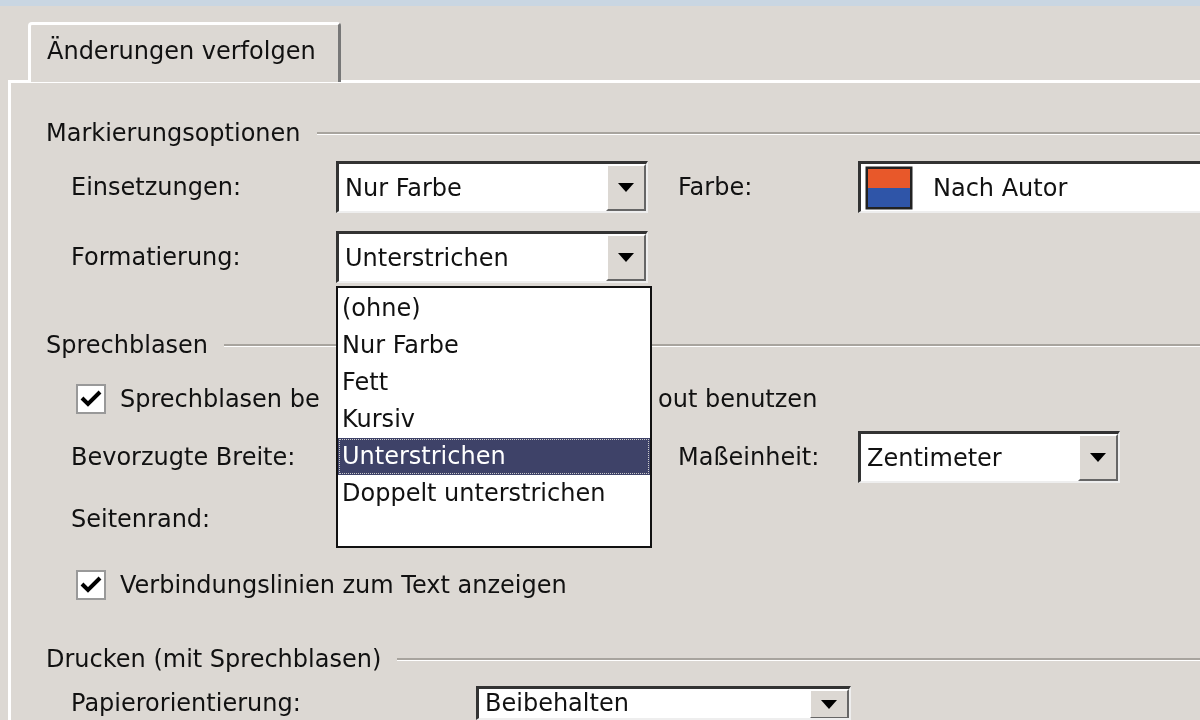  What do you see at coordinates (989, 457) in the screenshot?
I see `unit-dropdown: Zentimeter` at bounding box center [989, 457].